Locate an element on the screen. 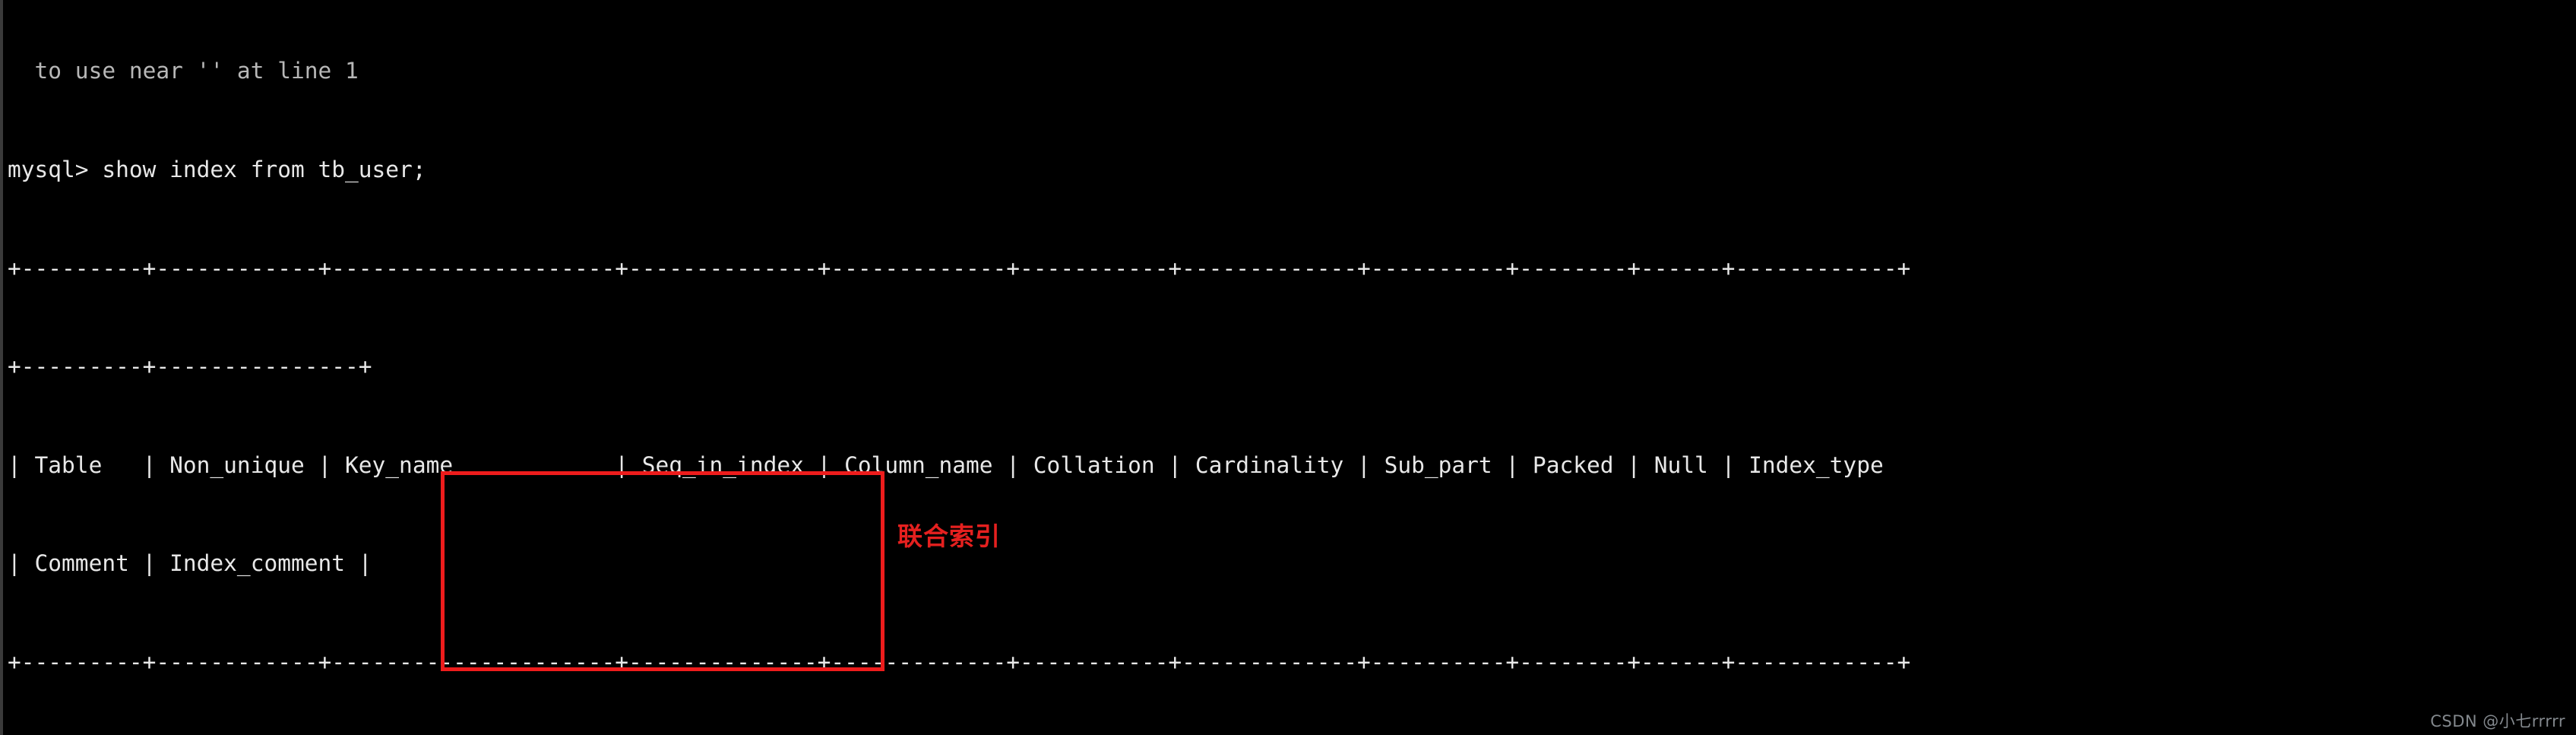  clipped-top-line: to use near '' at line 1 is located at coordinates (183, 71).